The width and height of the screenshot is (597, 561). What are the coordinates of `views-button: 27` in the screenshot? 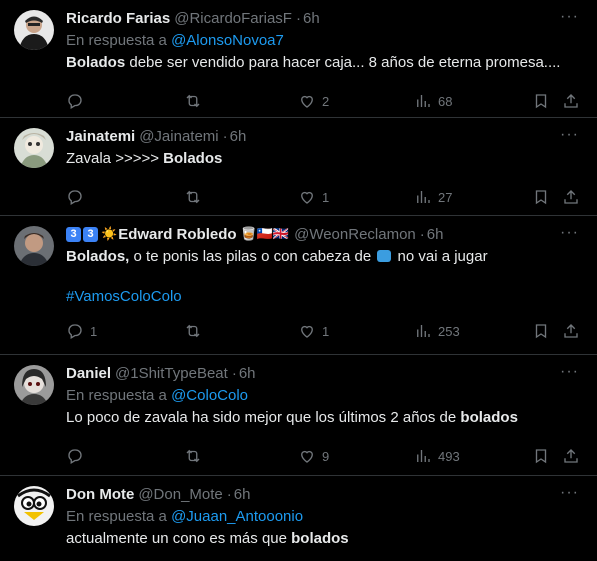 It's located at (433, 197).